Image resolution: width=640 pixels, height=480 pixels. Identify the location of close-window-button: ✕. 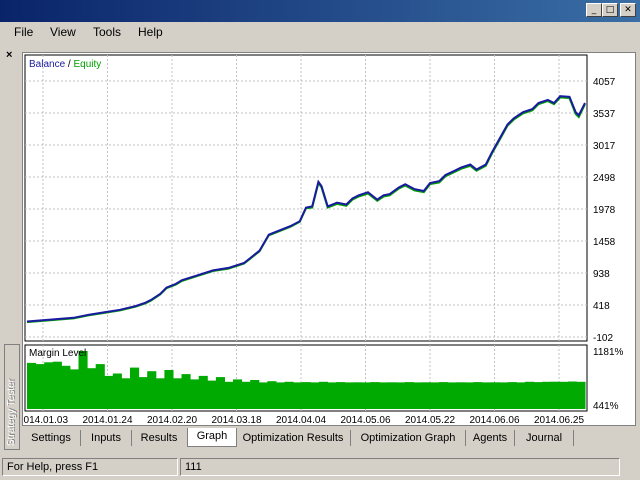
(628, 10).